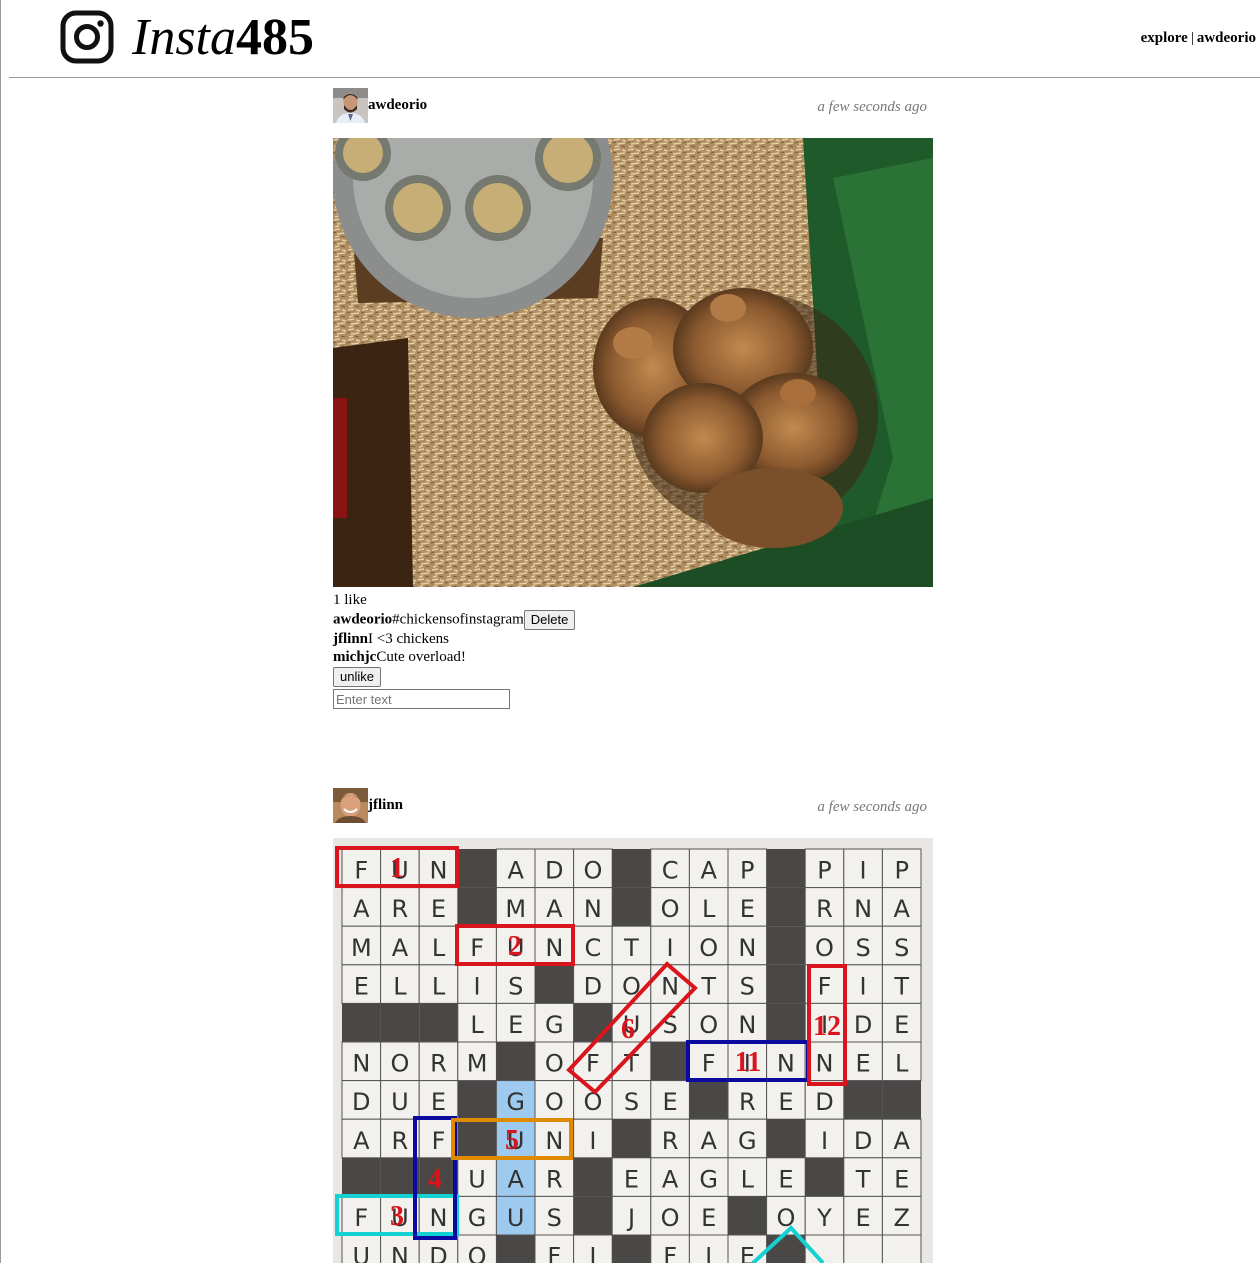 Image resolution: width=1260 pixels, height=1263 pixels. I want to click on circled-answer-number: 4, so click(435, 1179).